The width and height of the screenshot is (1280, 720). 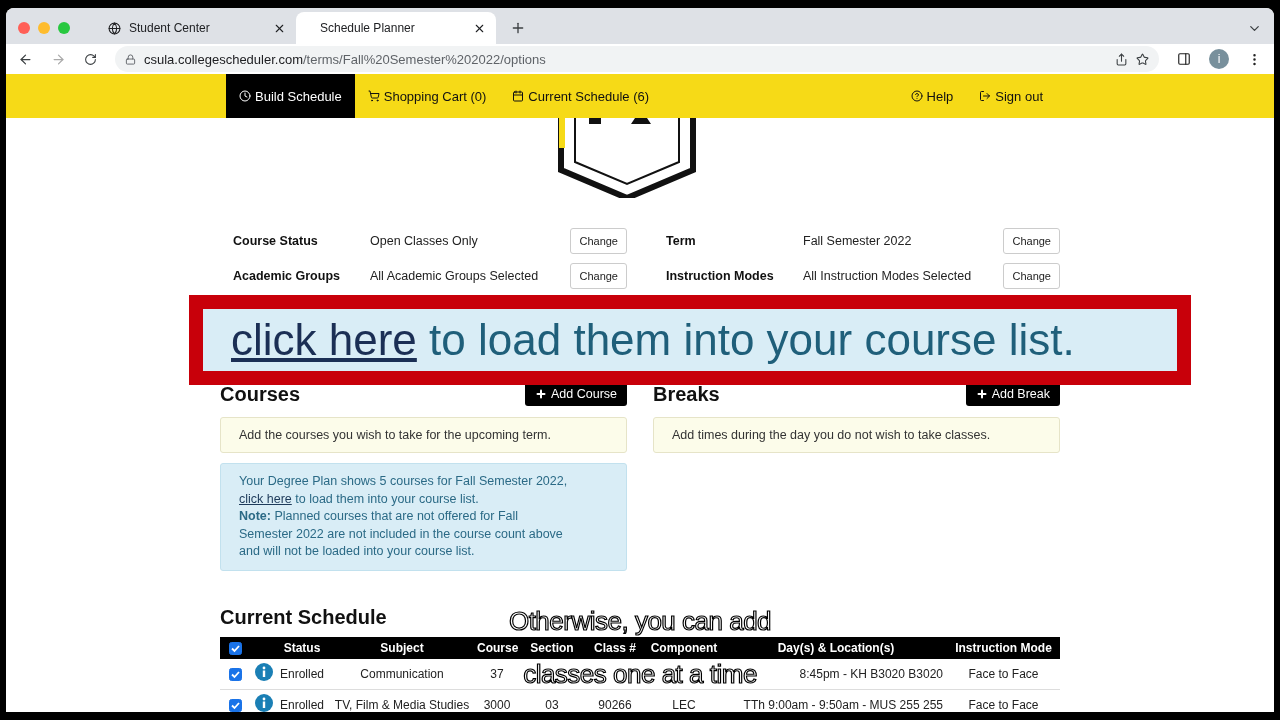 I want to click on table-cell: 90266, so click(x=615, y=700).